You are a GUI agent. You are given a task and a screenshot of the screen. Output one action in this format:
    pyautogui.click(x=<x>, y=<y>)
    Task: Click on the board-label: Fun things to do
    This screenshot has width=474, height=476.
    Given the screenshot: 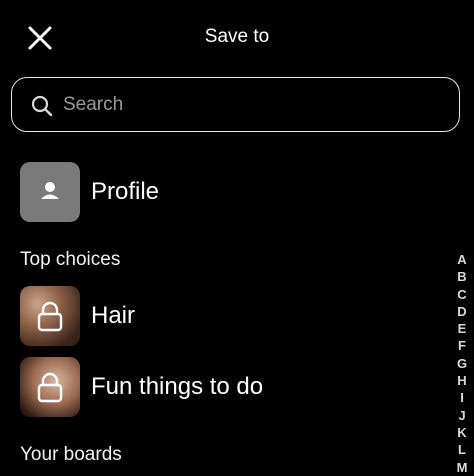 What is the action you would take?
    pyautogui.click(x=177, y=386)
    